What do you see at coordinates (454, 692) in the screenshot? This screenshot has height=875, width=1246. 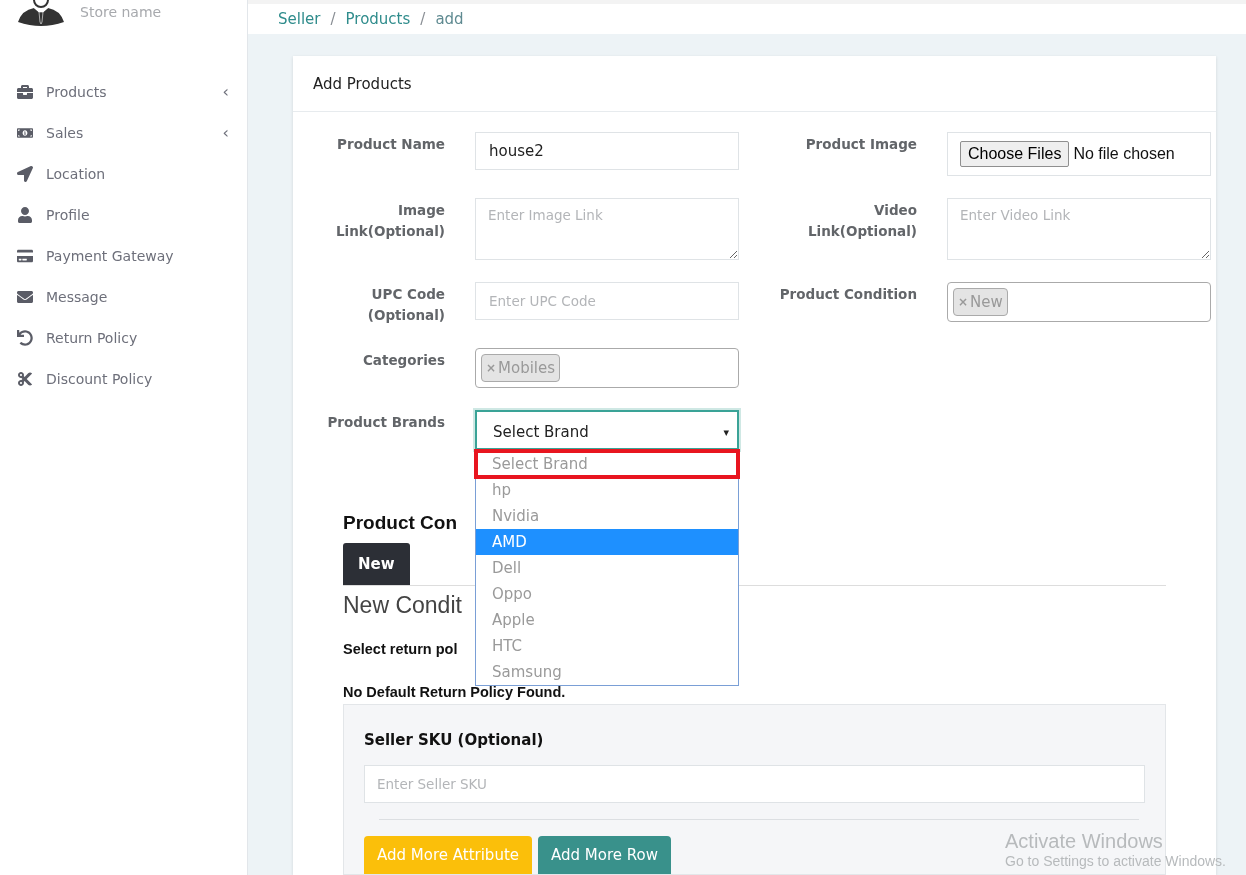 I see `return-policy-note: No Default Return Policy Found.` at bounding box center [454, 692].